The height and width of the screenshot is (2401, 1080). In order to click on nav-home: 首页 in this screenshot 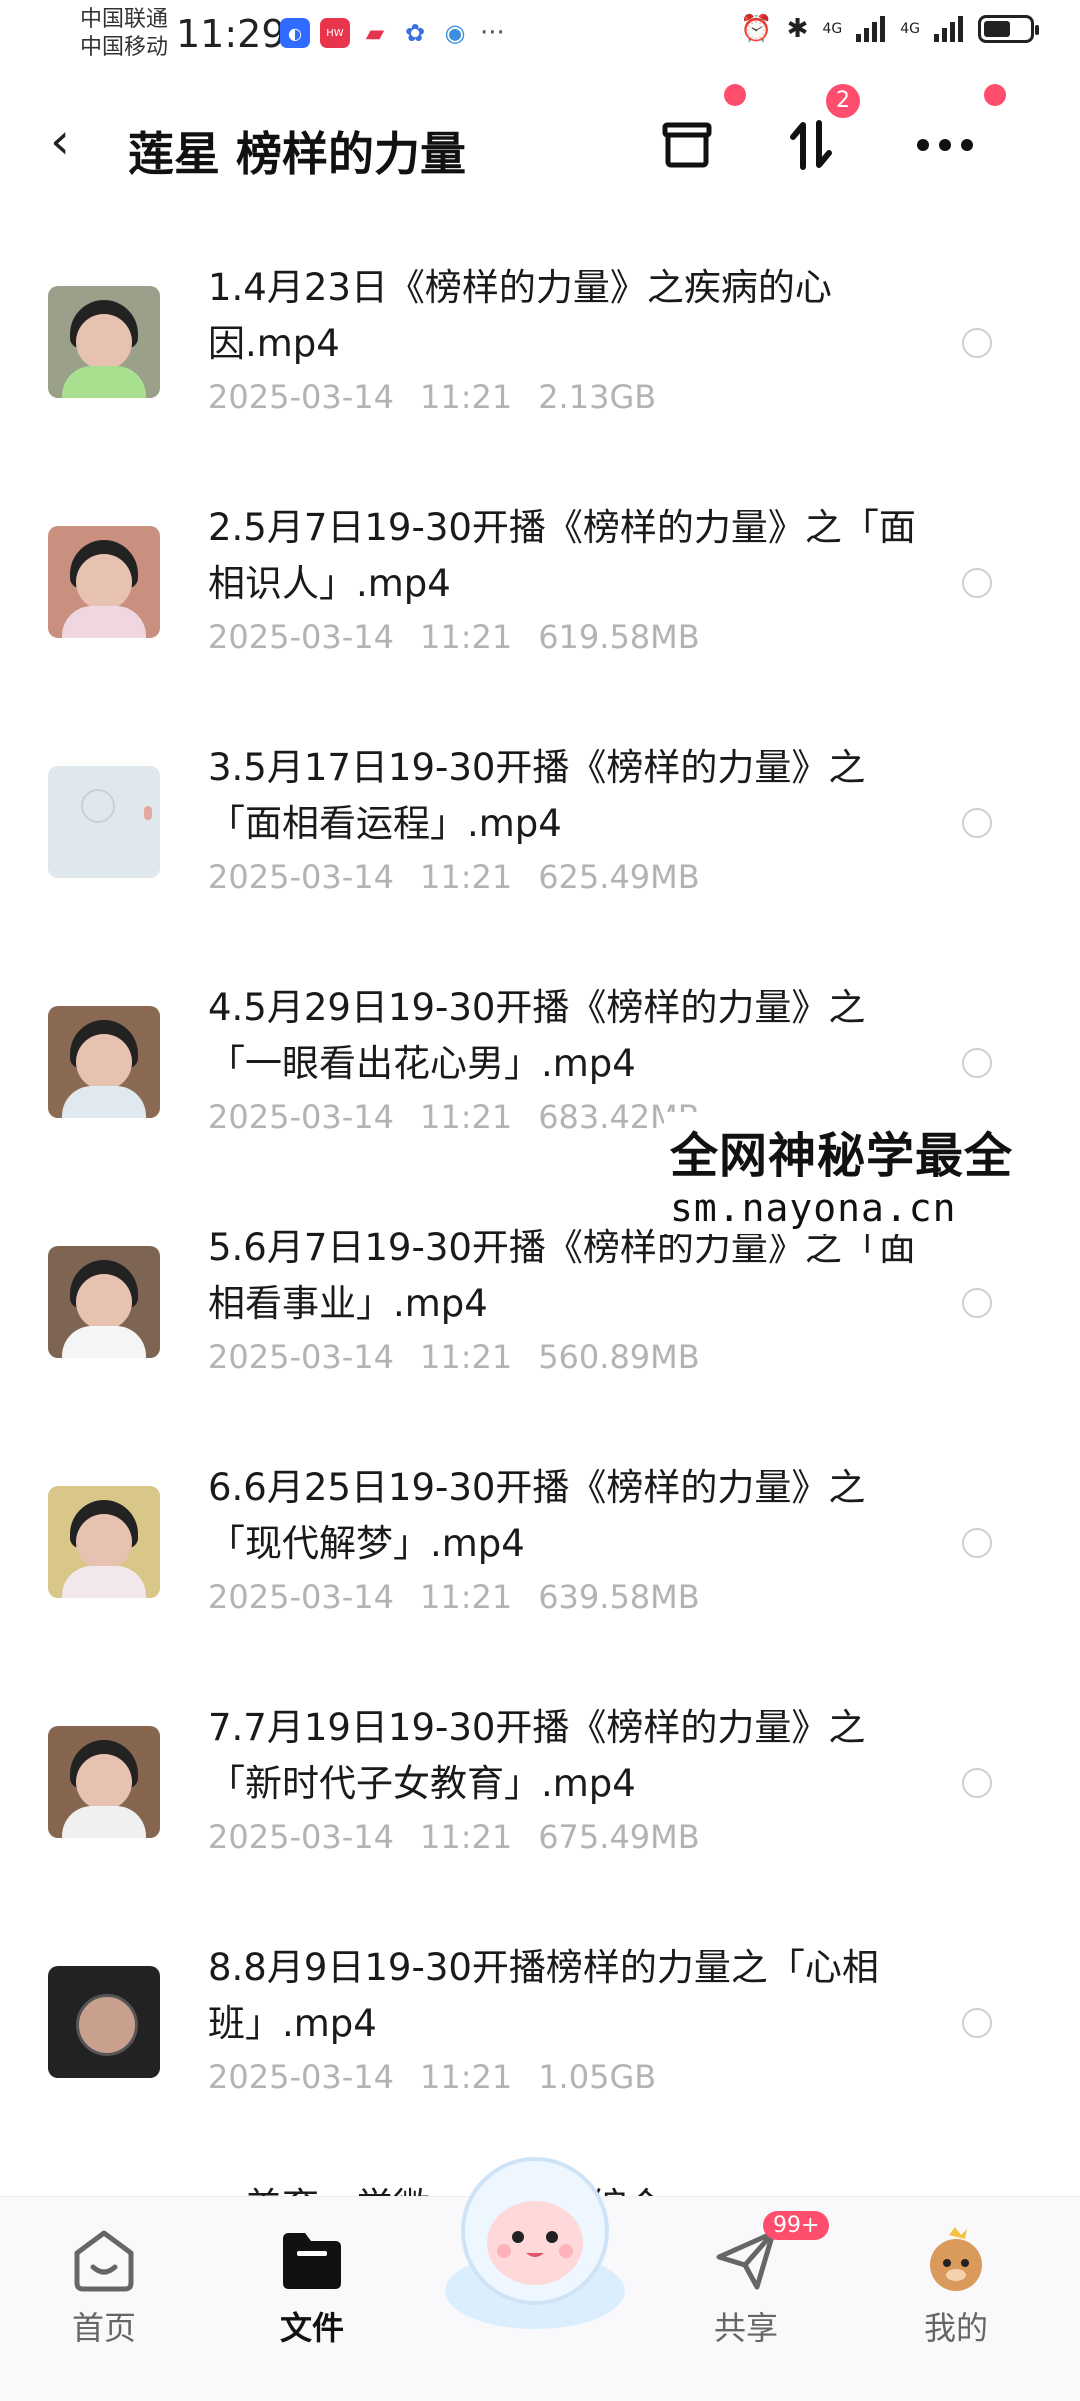, I will do `click(104, 2287)`.